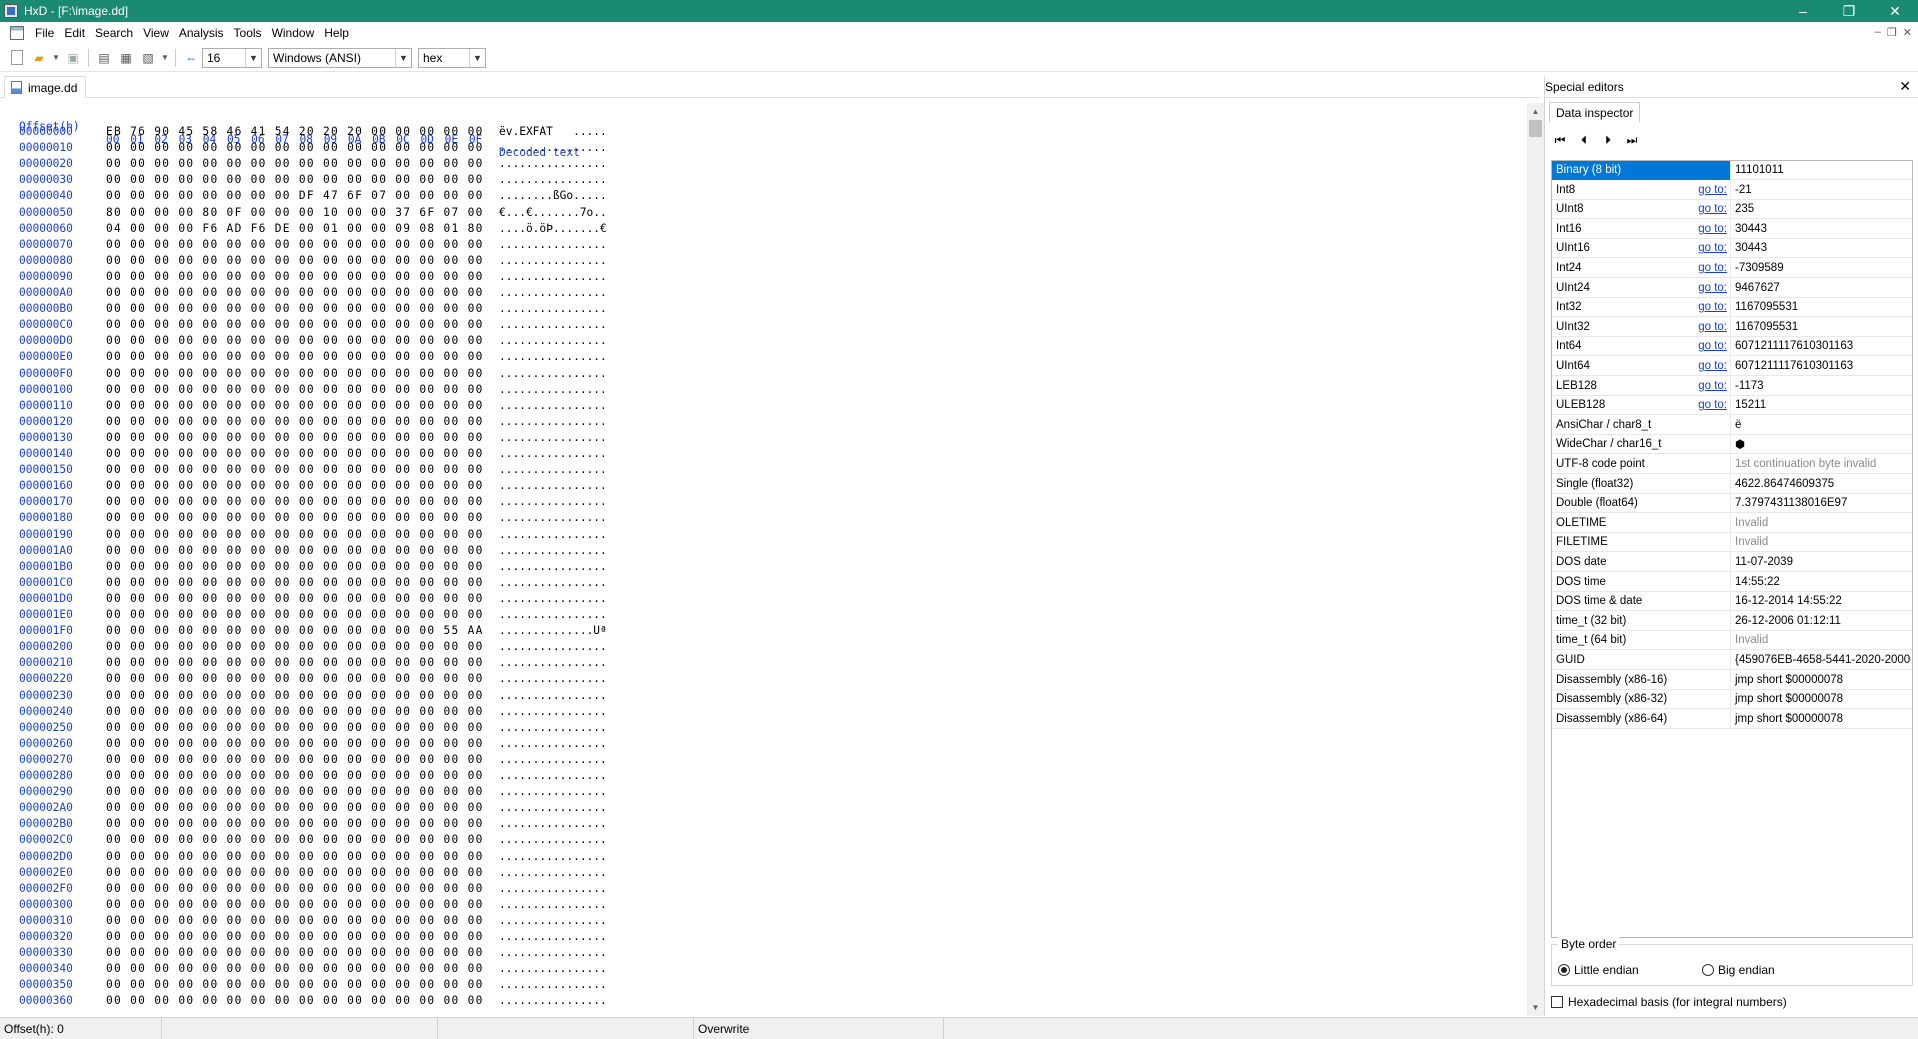 The height and width of the screenshot is (1039, 1918). I want to click on inspector-value: 7.3797431138016E97, so click(1821, 503).